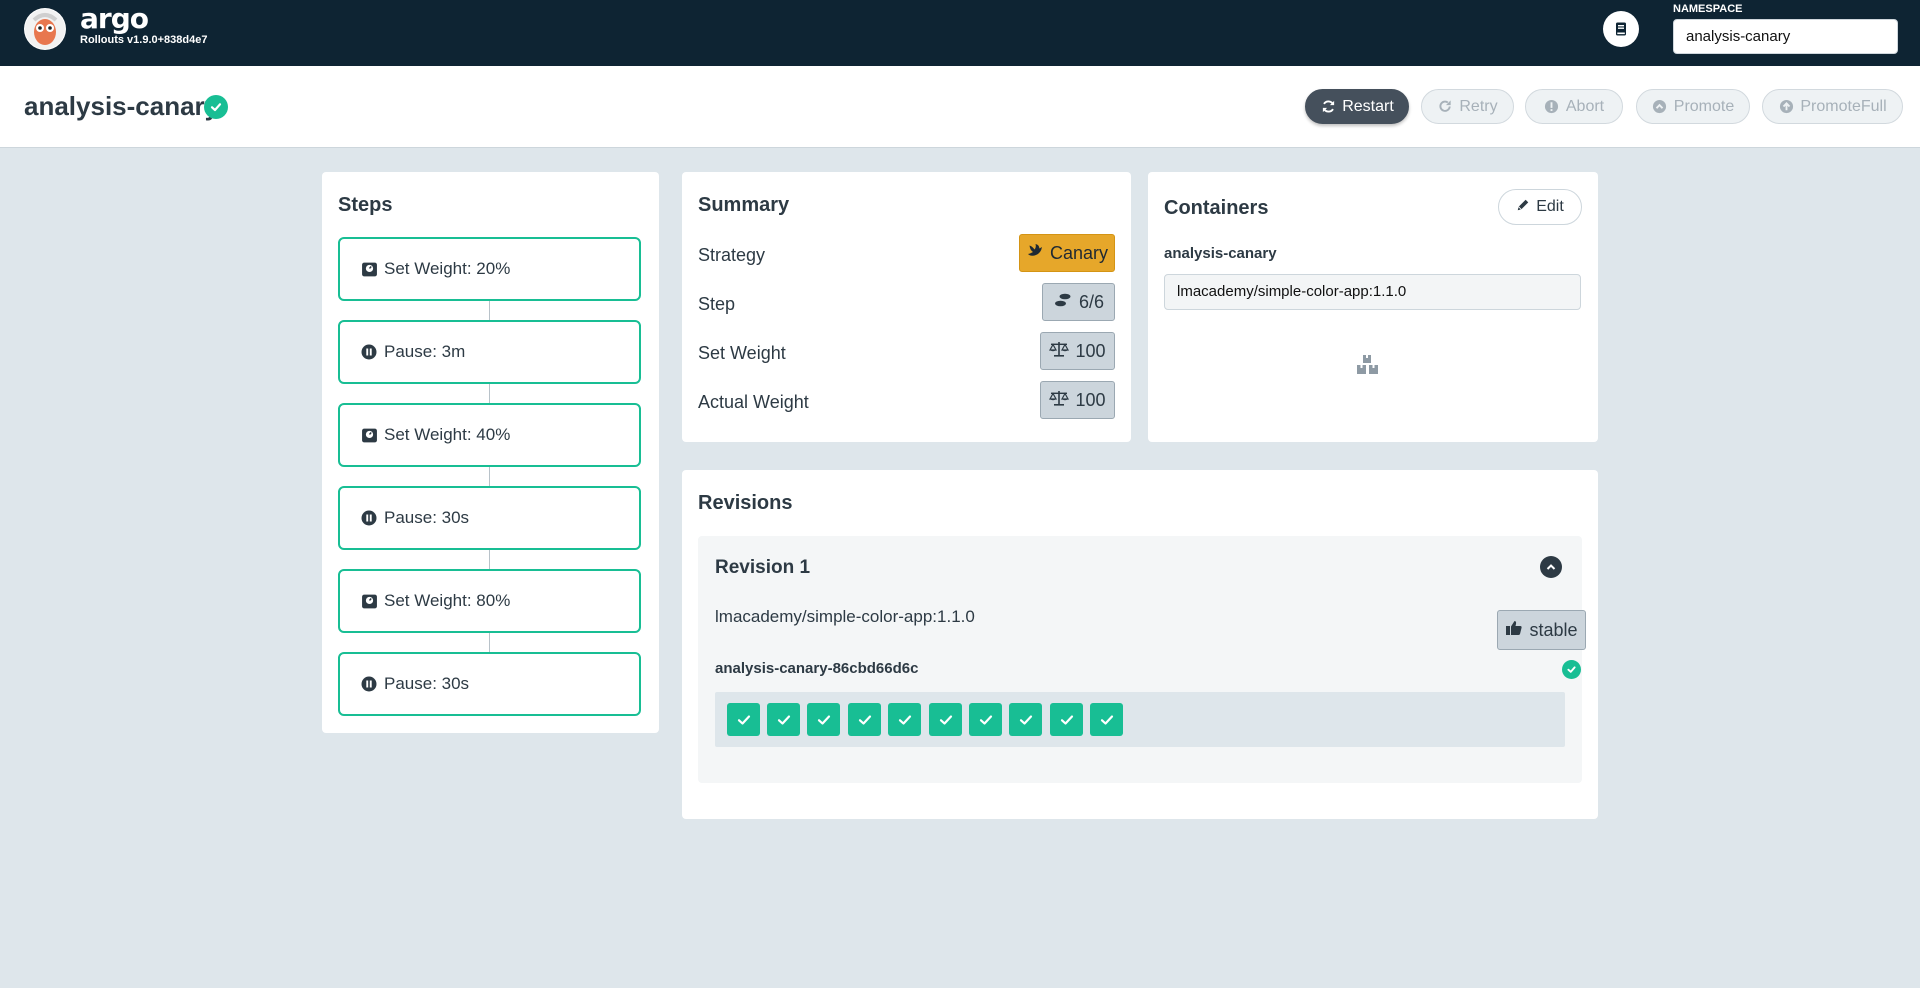  What do you see at coordinates (1514, 630) in the screenshot?
I see `thumbs-up-icon` at bounding box center [1514, 630].